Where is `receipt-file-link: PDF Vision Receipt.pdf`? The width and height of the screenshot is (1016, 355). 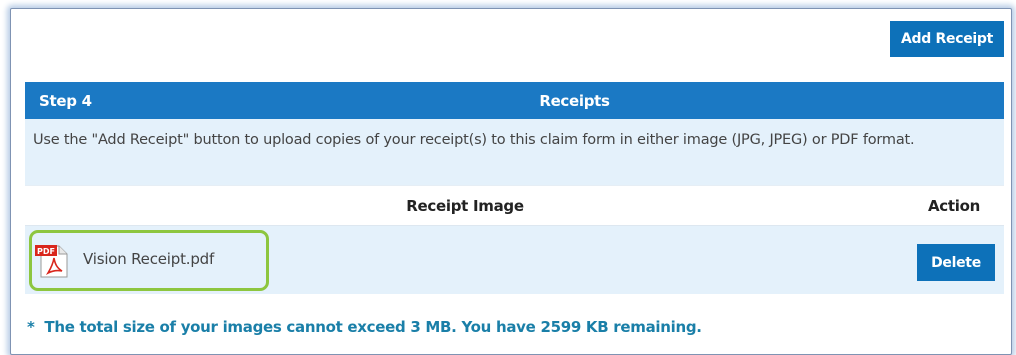 receipt-file-link: PDF Vision Receipt.pdf is located at coordinates (149, 260).